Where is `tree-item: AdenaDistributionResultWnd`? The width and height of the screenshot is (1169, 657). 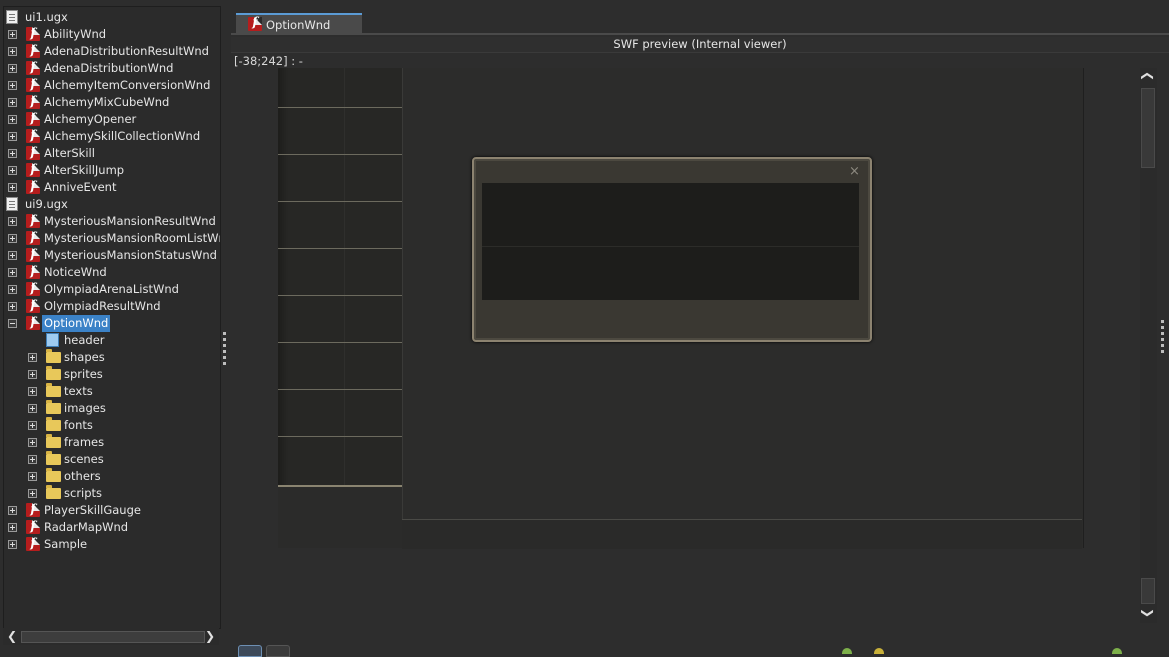
tree-item: AdenaDistributionResultWnd is located at coordinates (112, 51).